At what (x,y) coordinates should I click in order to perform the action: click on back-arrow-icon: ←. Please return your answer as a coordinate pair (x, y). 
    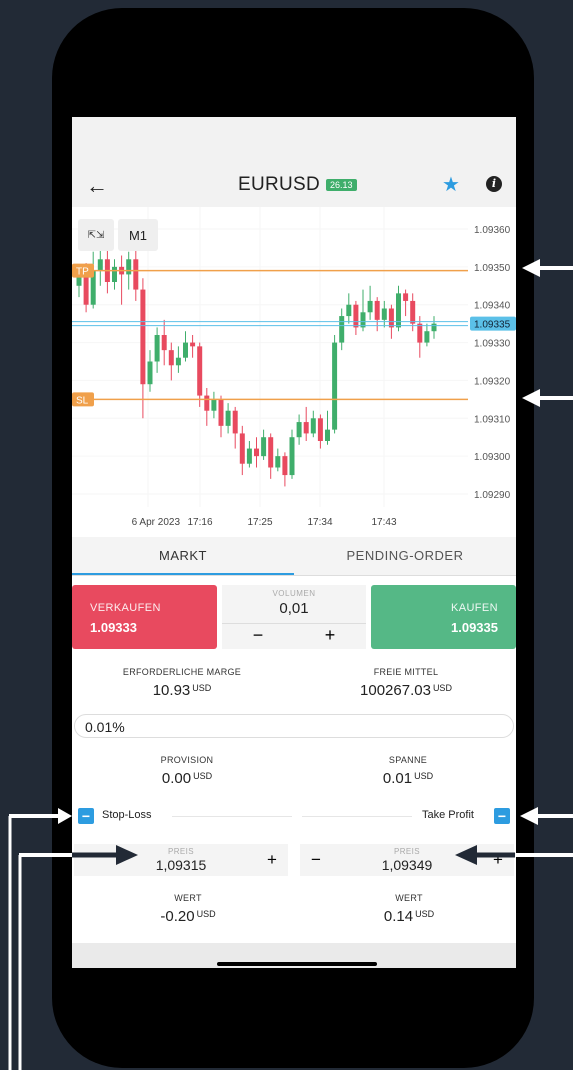
    Looking at the image, I should click on (97, 186).